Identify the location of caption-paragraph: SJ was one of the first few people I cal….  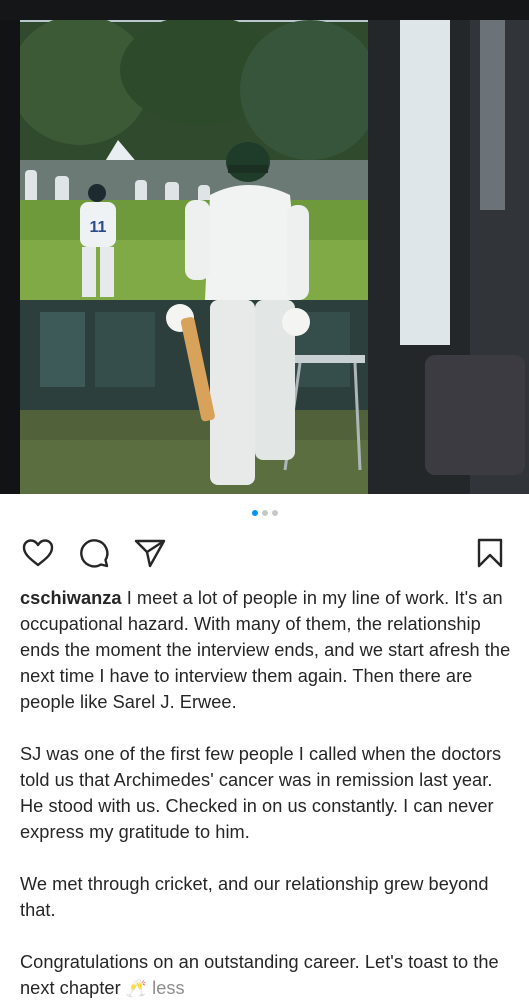
(261, 793).